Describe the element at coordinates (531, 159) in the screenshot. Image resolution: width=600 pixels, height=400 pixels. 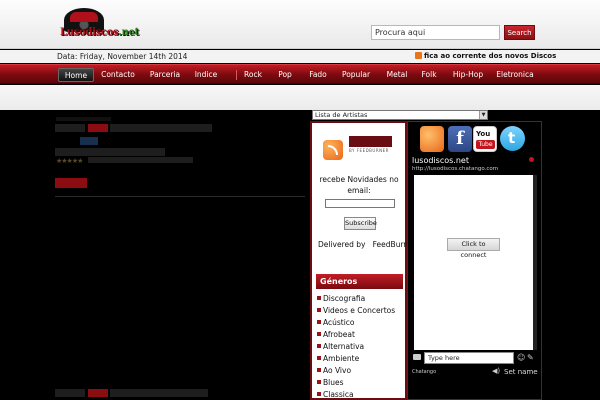
I see `status-dot-icon` at that location.